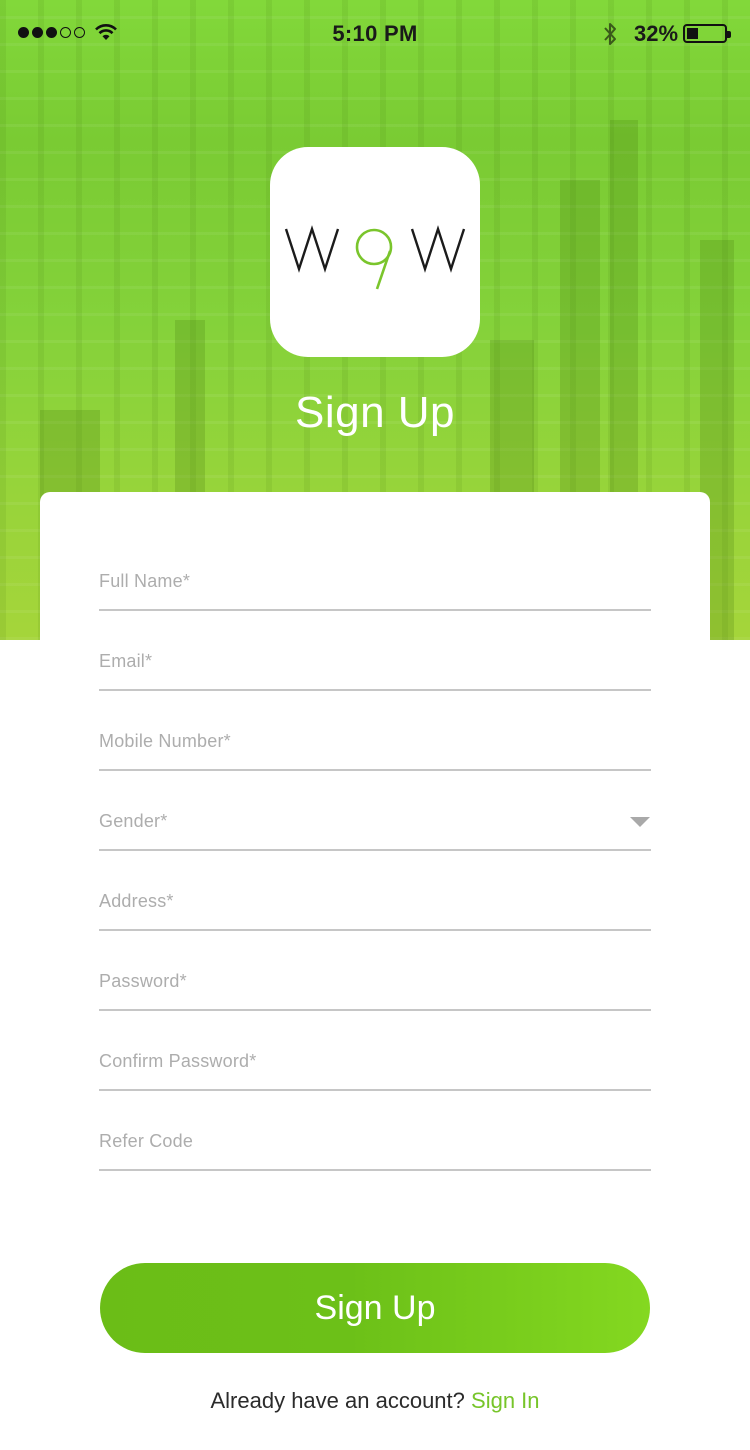 The width and height of the screenshot is (750, 1450). Describe the element at coordinates (133, 821) in the screenshot. I see `gender-placeholder: Gender*` at that location.